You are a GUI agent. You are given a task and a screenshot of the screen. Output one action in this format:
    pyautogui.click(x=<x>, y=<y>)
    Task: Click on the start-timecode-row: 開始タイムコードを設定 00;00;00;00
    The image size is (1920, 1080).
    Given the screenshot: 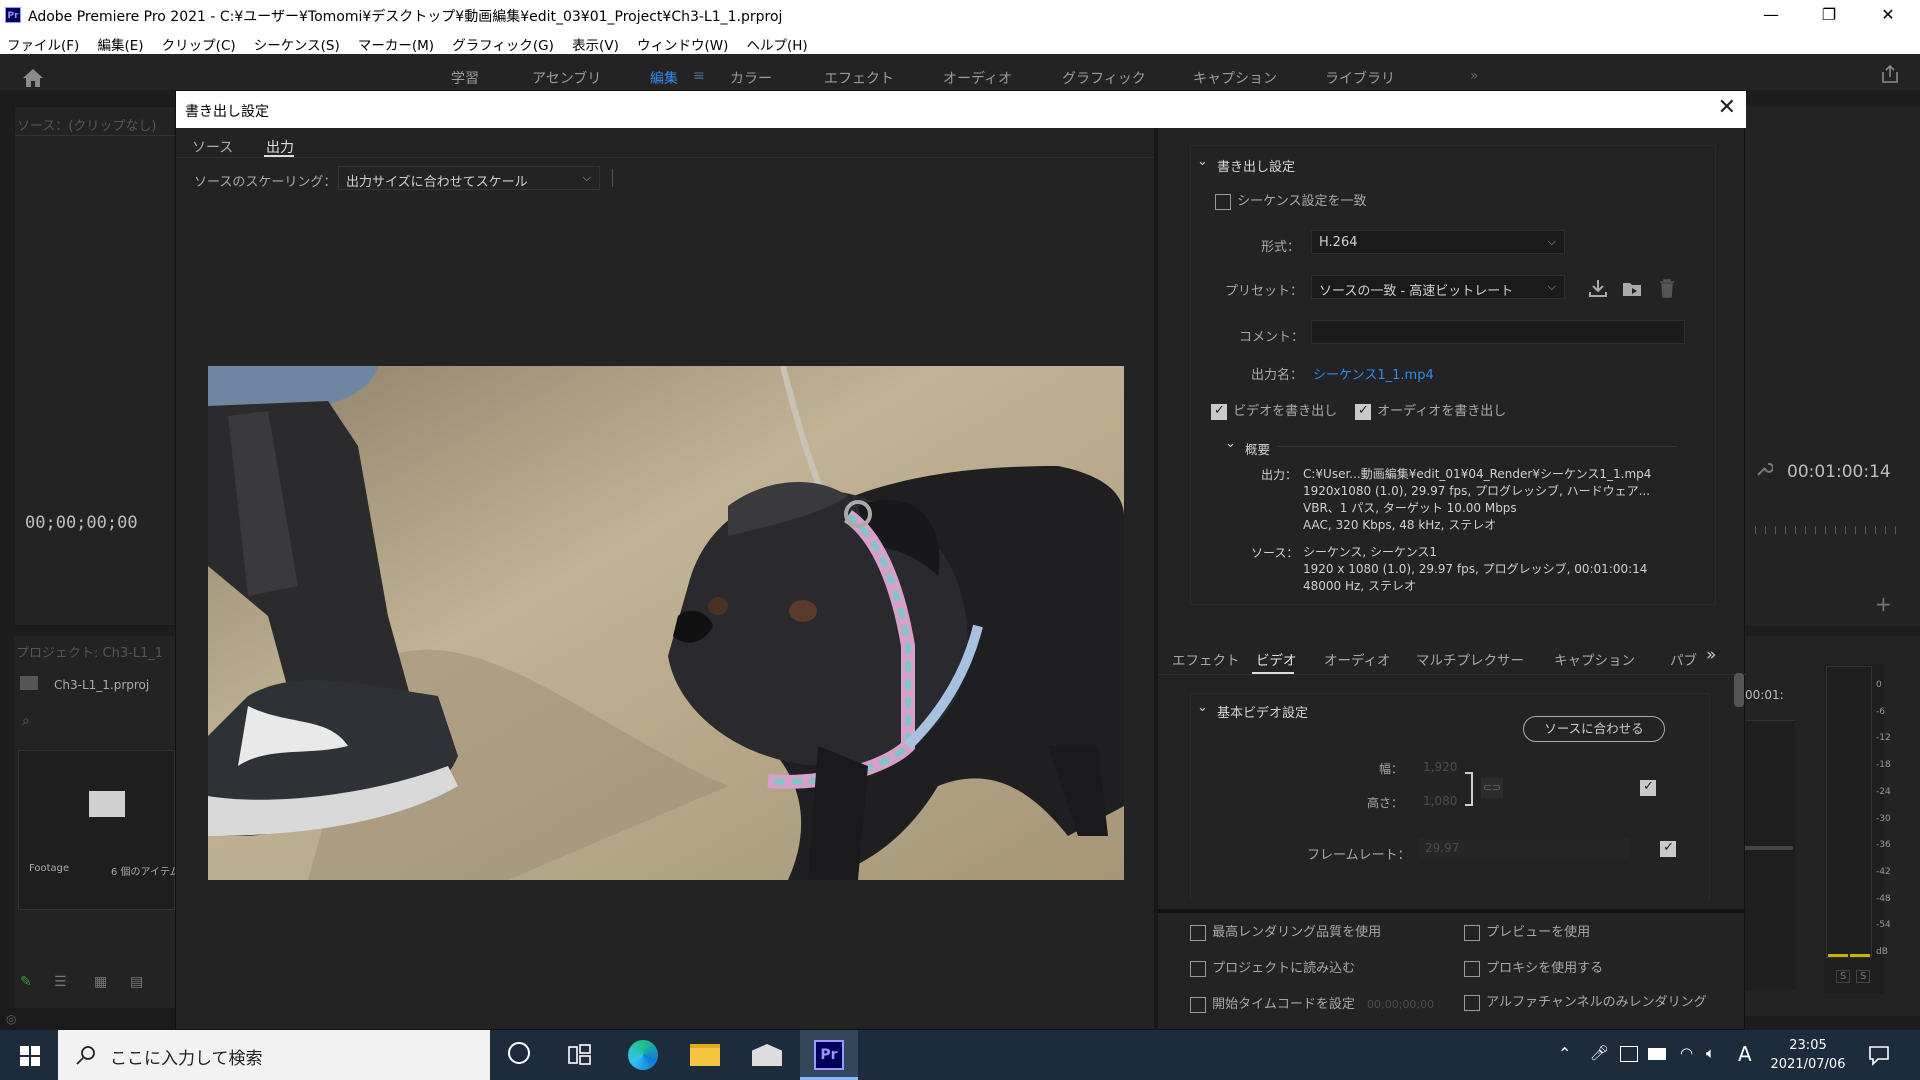 What is the action you would take?
    pyautogui.click(x=1312, y=1003)
    